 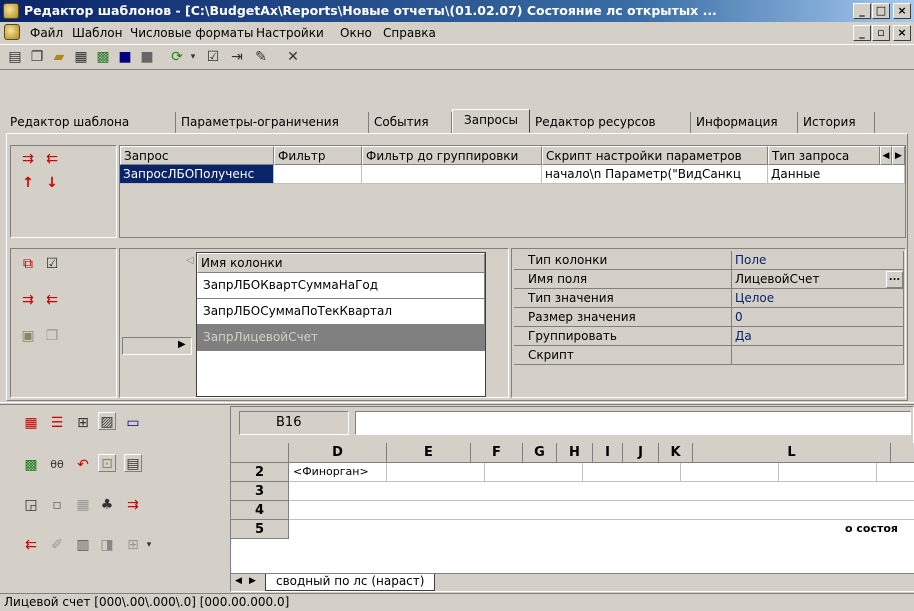 I want to click on prop-value: Да, so click(x=818, y=336).